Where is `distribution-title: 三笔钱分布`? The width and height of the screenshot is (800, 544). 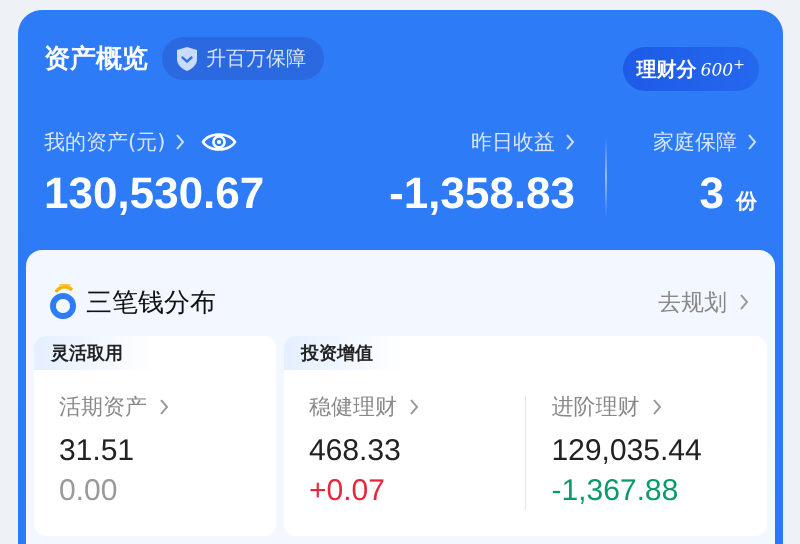 distribution-title: 三笔钱分布 is located at coordinates (151, 303).